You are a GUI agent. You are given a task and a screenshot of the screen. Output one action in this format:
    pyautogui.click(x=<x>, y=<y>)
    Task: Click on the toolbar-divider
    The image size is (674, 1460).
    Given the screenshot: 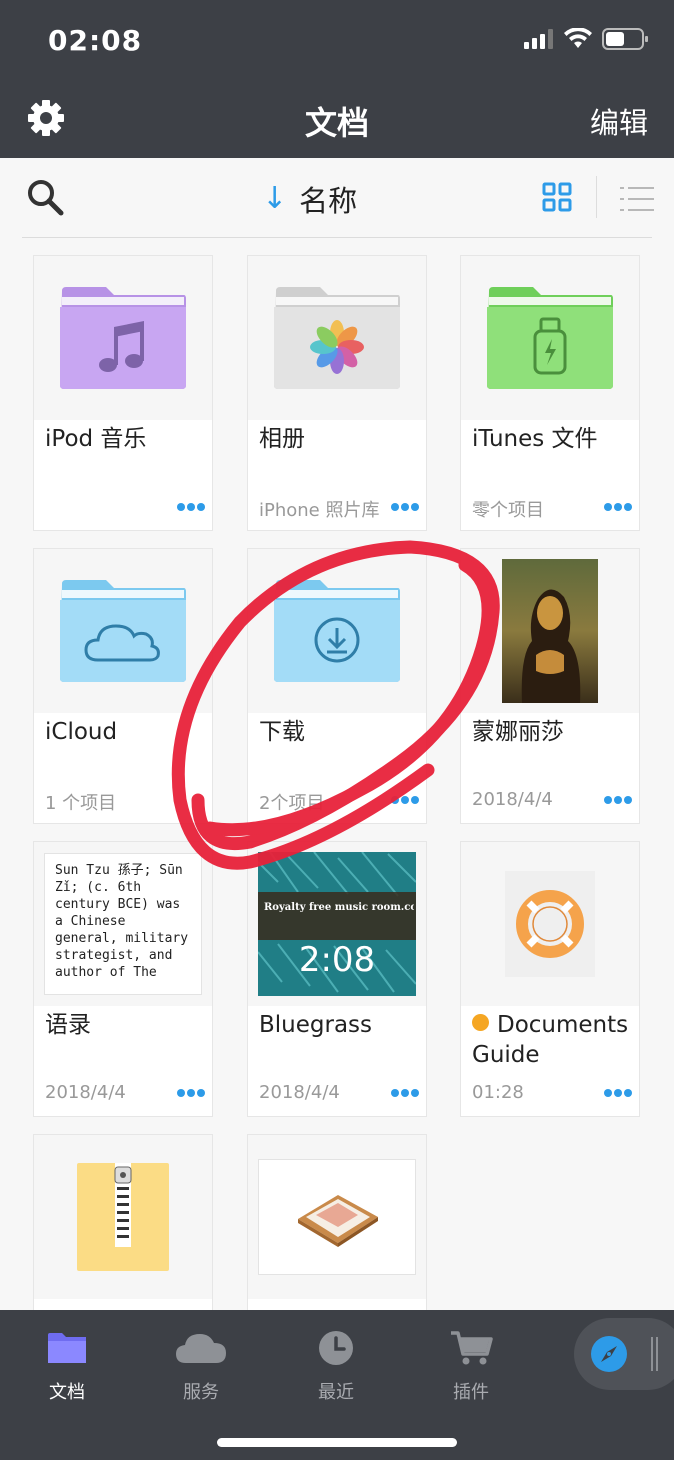 What is the action you would take?
    pyautogui.click(x=596, y=197)
    